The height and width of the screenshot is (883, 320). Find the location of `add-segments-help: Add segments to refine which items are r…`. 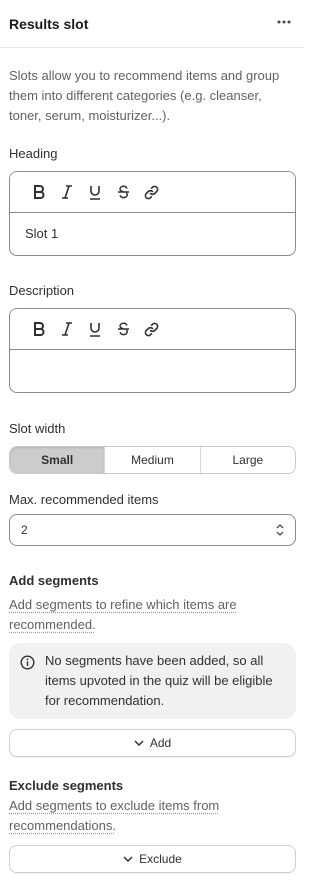

add-segments-help: Add segments to refine which items are r… is located at coordinates (151, 615).